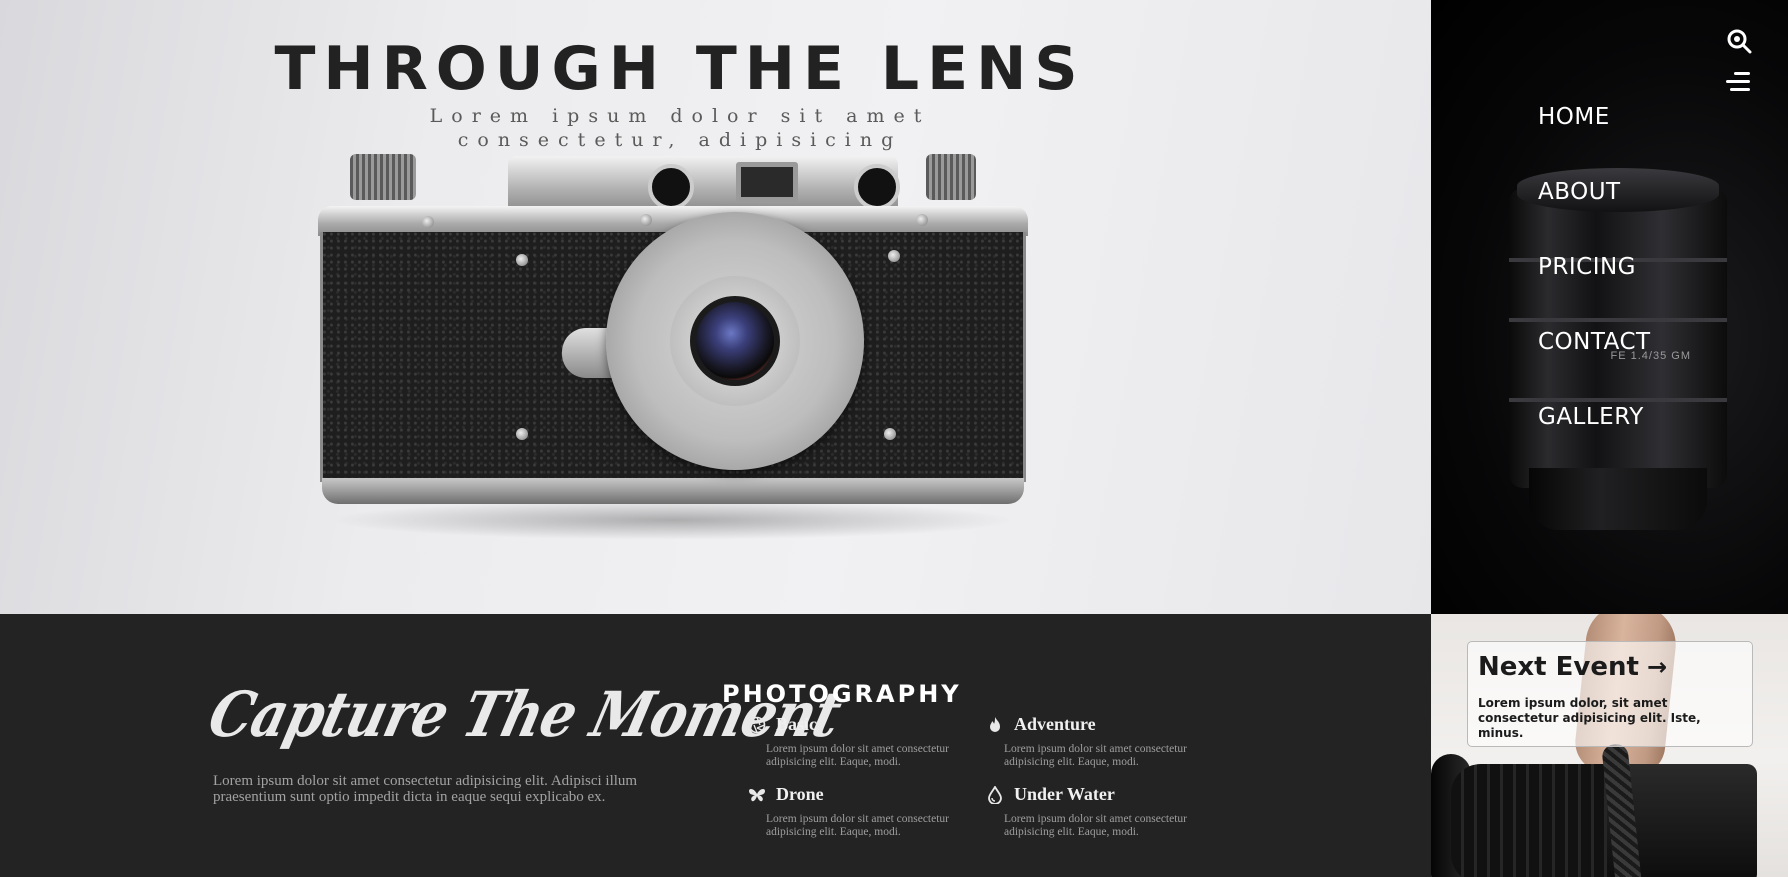  Describe the element at coordinates (1738, 83) in the screenshot. I see `menu-icon` at that location.